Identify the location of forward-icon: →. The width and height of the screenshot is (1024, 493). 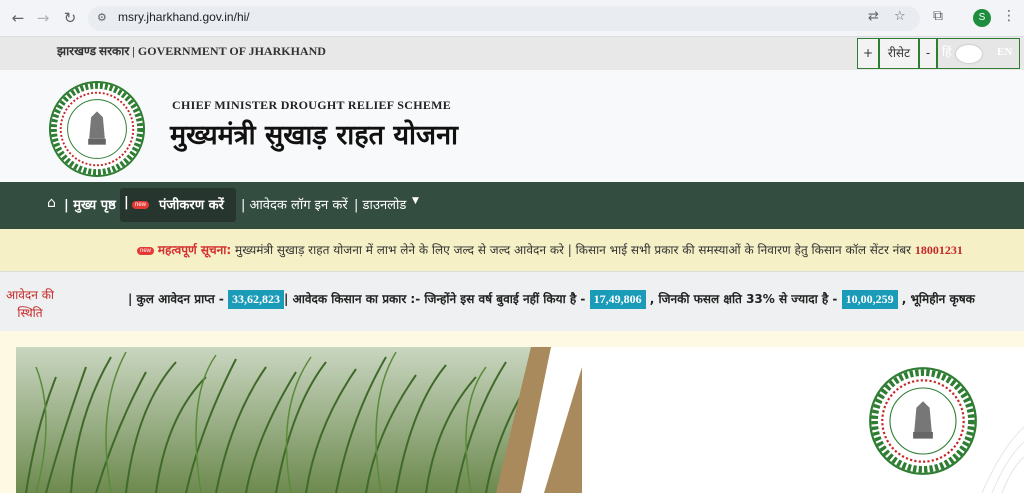
(43, 18).